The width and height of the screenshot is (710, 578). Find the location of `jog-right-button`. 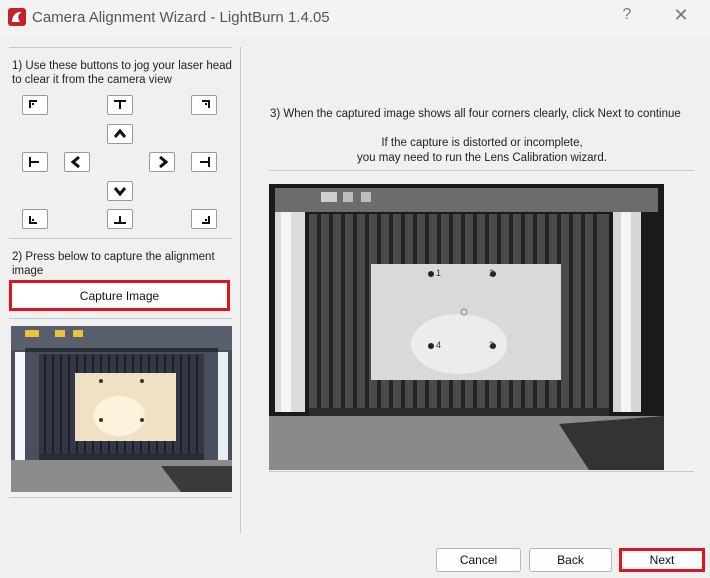

jog-right-button is located at coordinates (162, 162).